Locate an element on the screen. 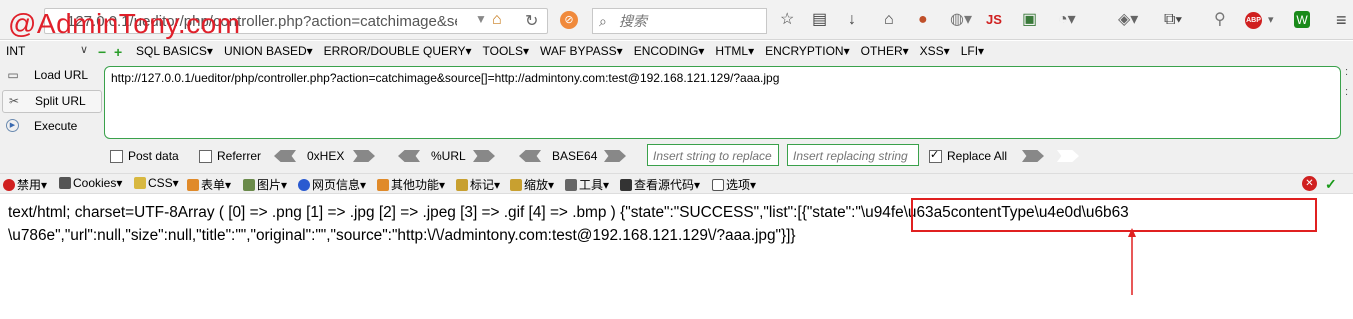 This screenshot has height=319, width=1353. forms-menu: 表单▾ is located at coordinates (209, 184).